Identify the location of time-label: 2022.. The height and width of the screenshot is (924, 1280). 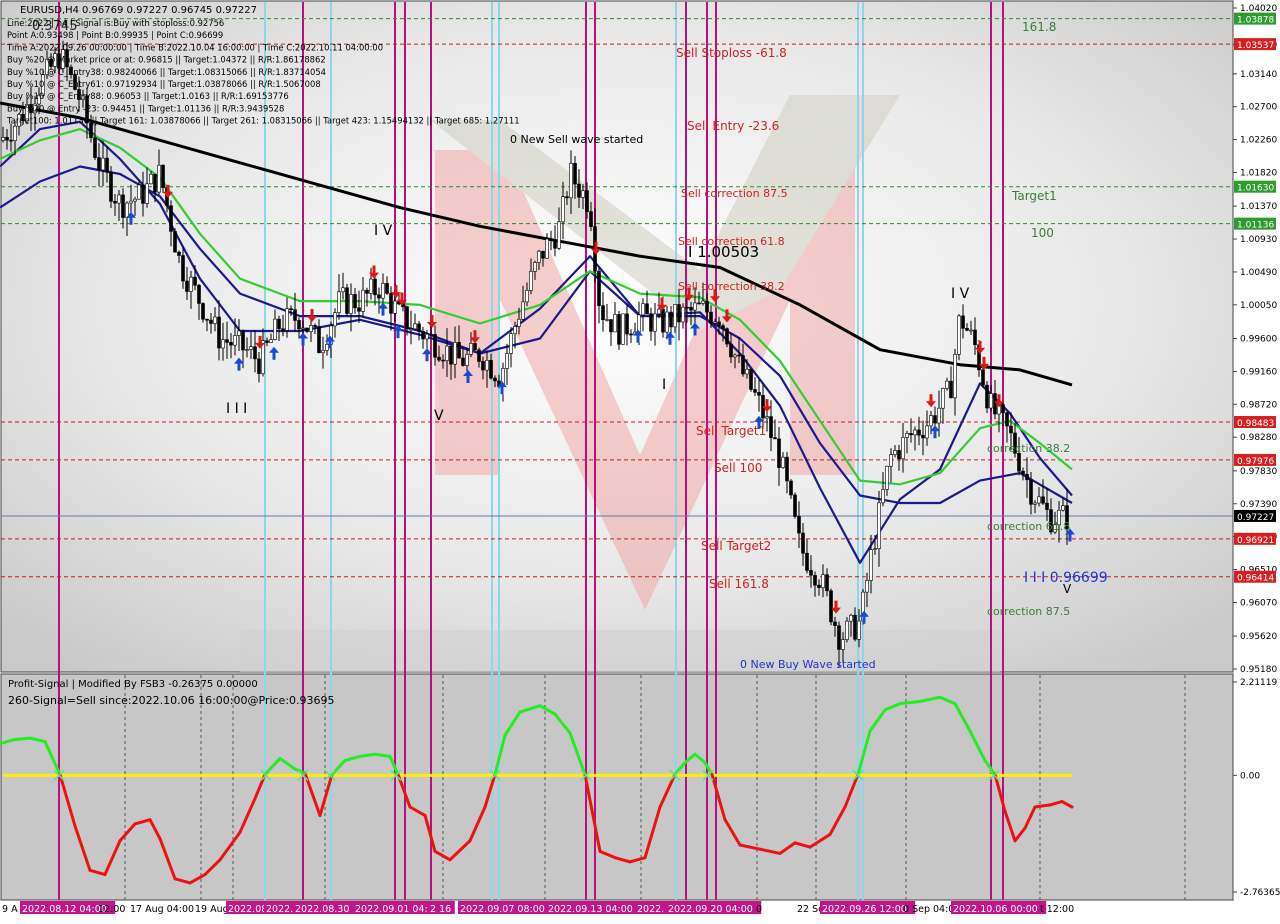
(279, 909).